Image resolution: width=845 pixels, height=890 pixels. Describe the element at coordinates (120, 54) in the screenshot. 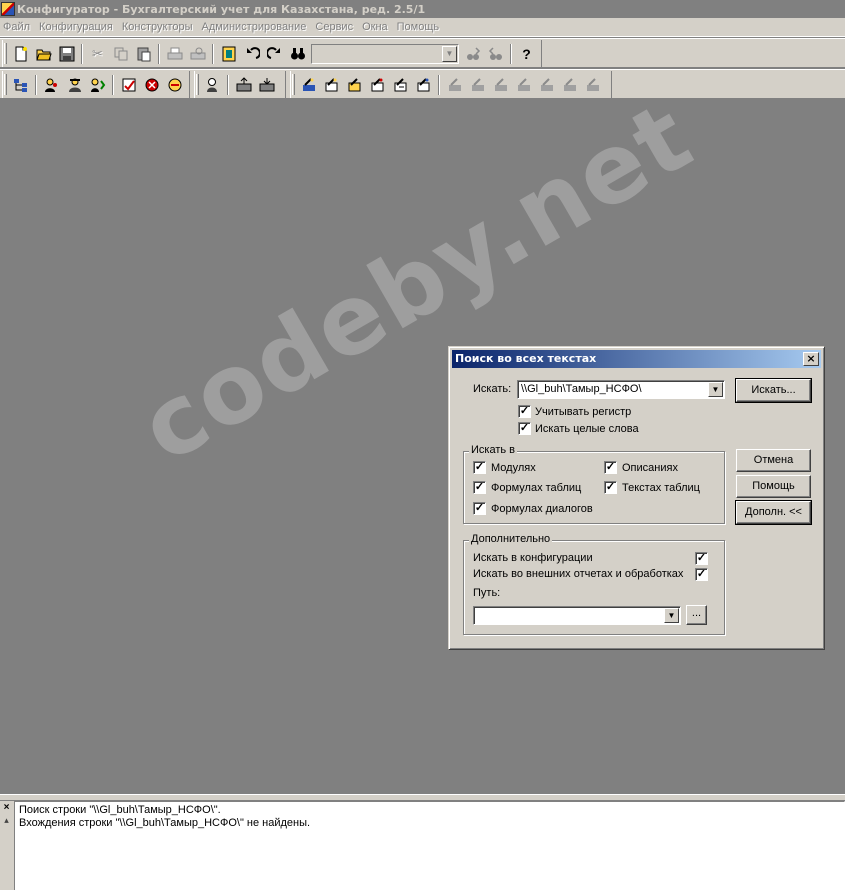

I see `copy-icon` at that location.